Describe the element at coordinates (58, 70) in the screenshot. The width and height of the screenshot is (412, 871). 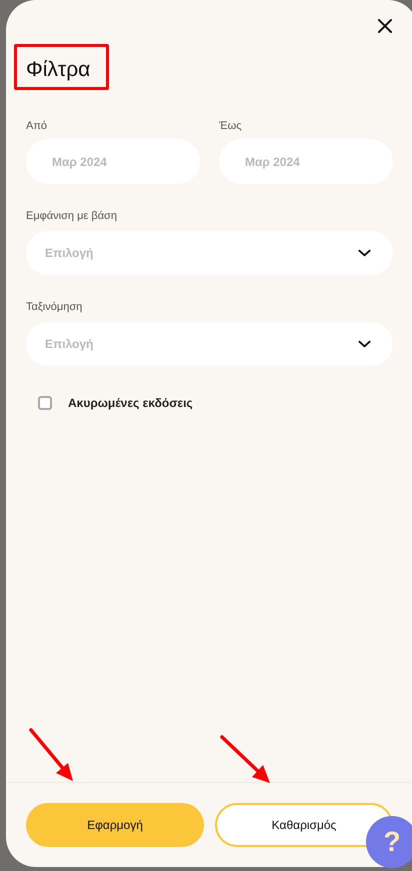
I see `panel-title: Φίλτρα` at that location.